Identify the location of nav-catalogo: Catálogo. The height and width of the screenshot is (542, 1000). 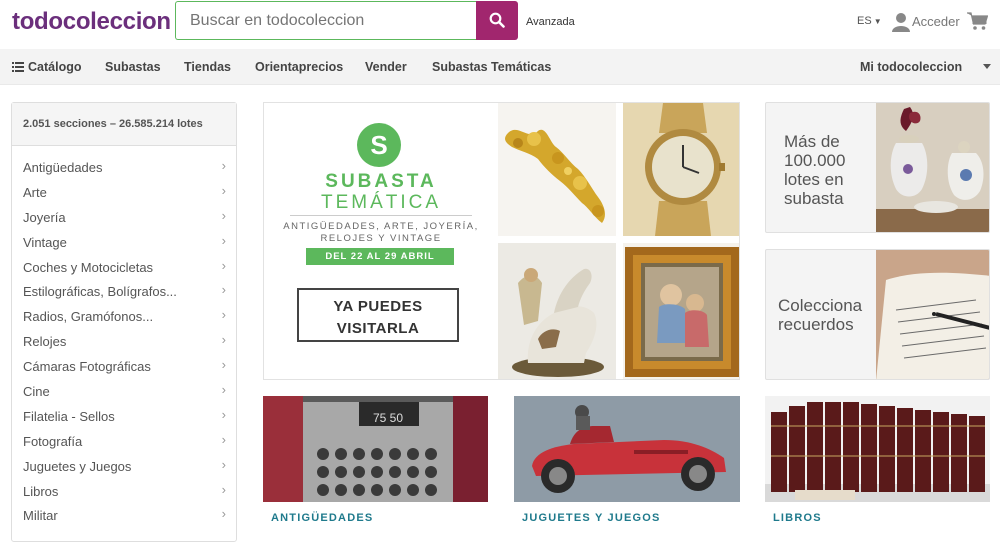
(46, 67).